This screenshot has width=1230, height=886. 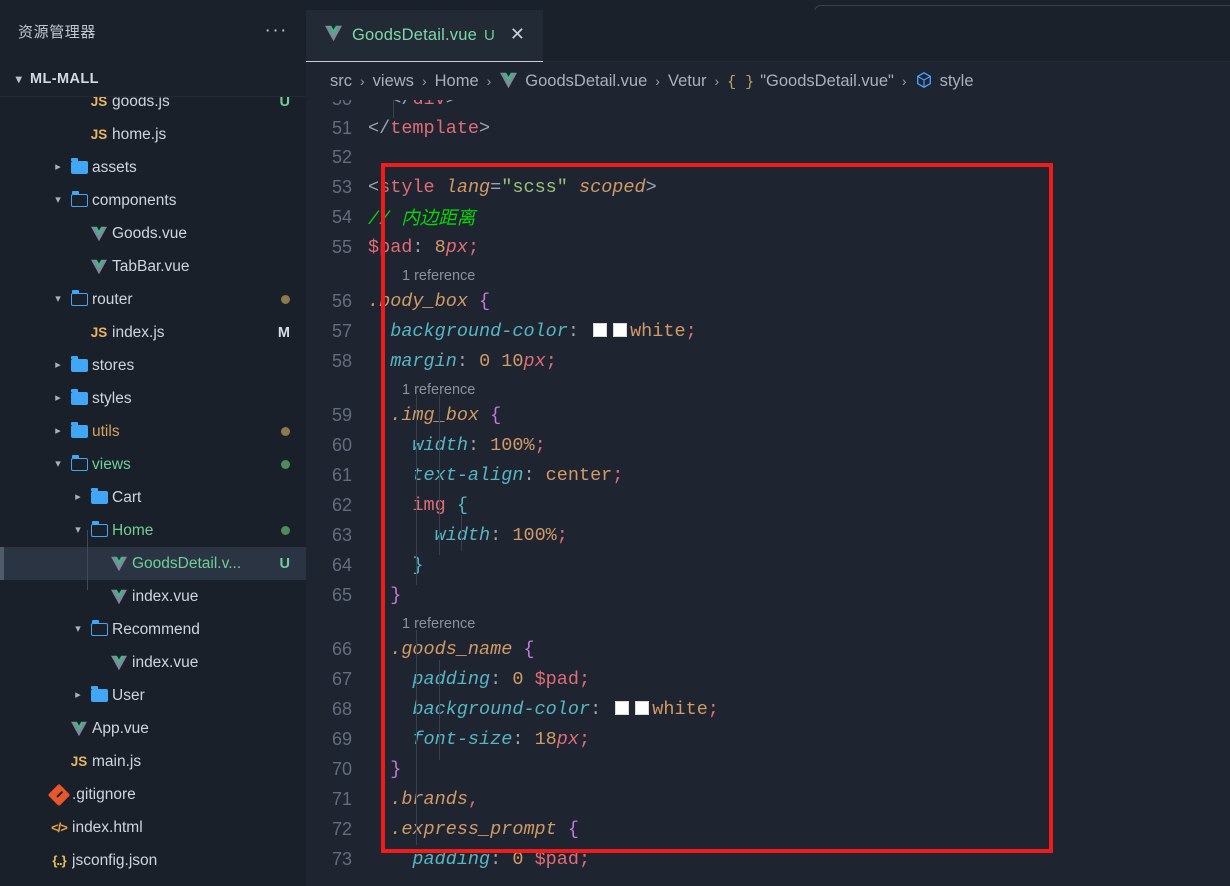 What do you see at coordinates (810, 81) in the screenshot?
I see `breadcrumb-item-6: { } "GoodsDetail.vue"` at bounding box center [810, 81].